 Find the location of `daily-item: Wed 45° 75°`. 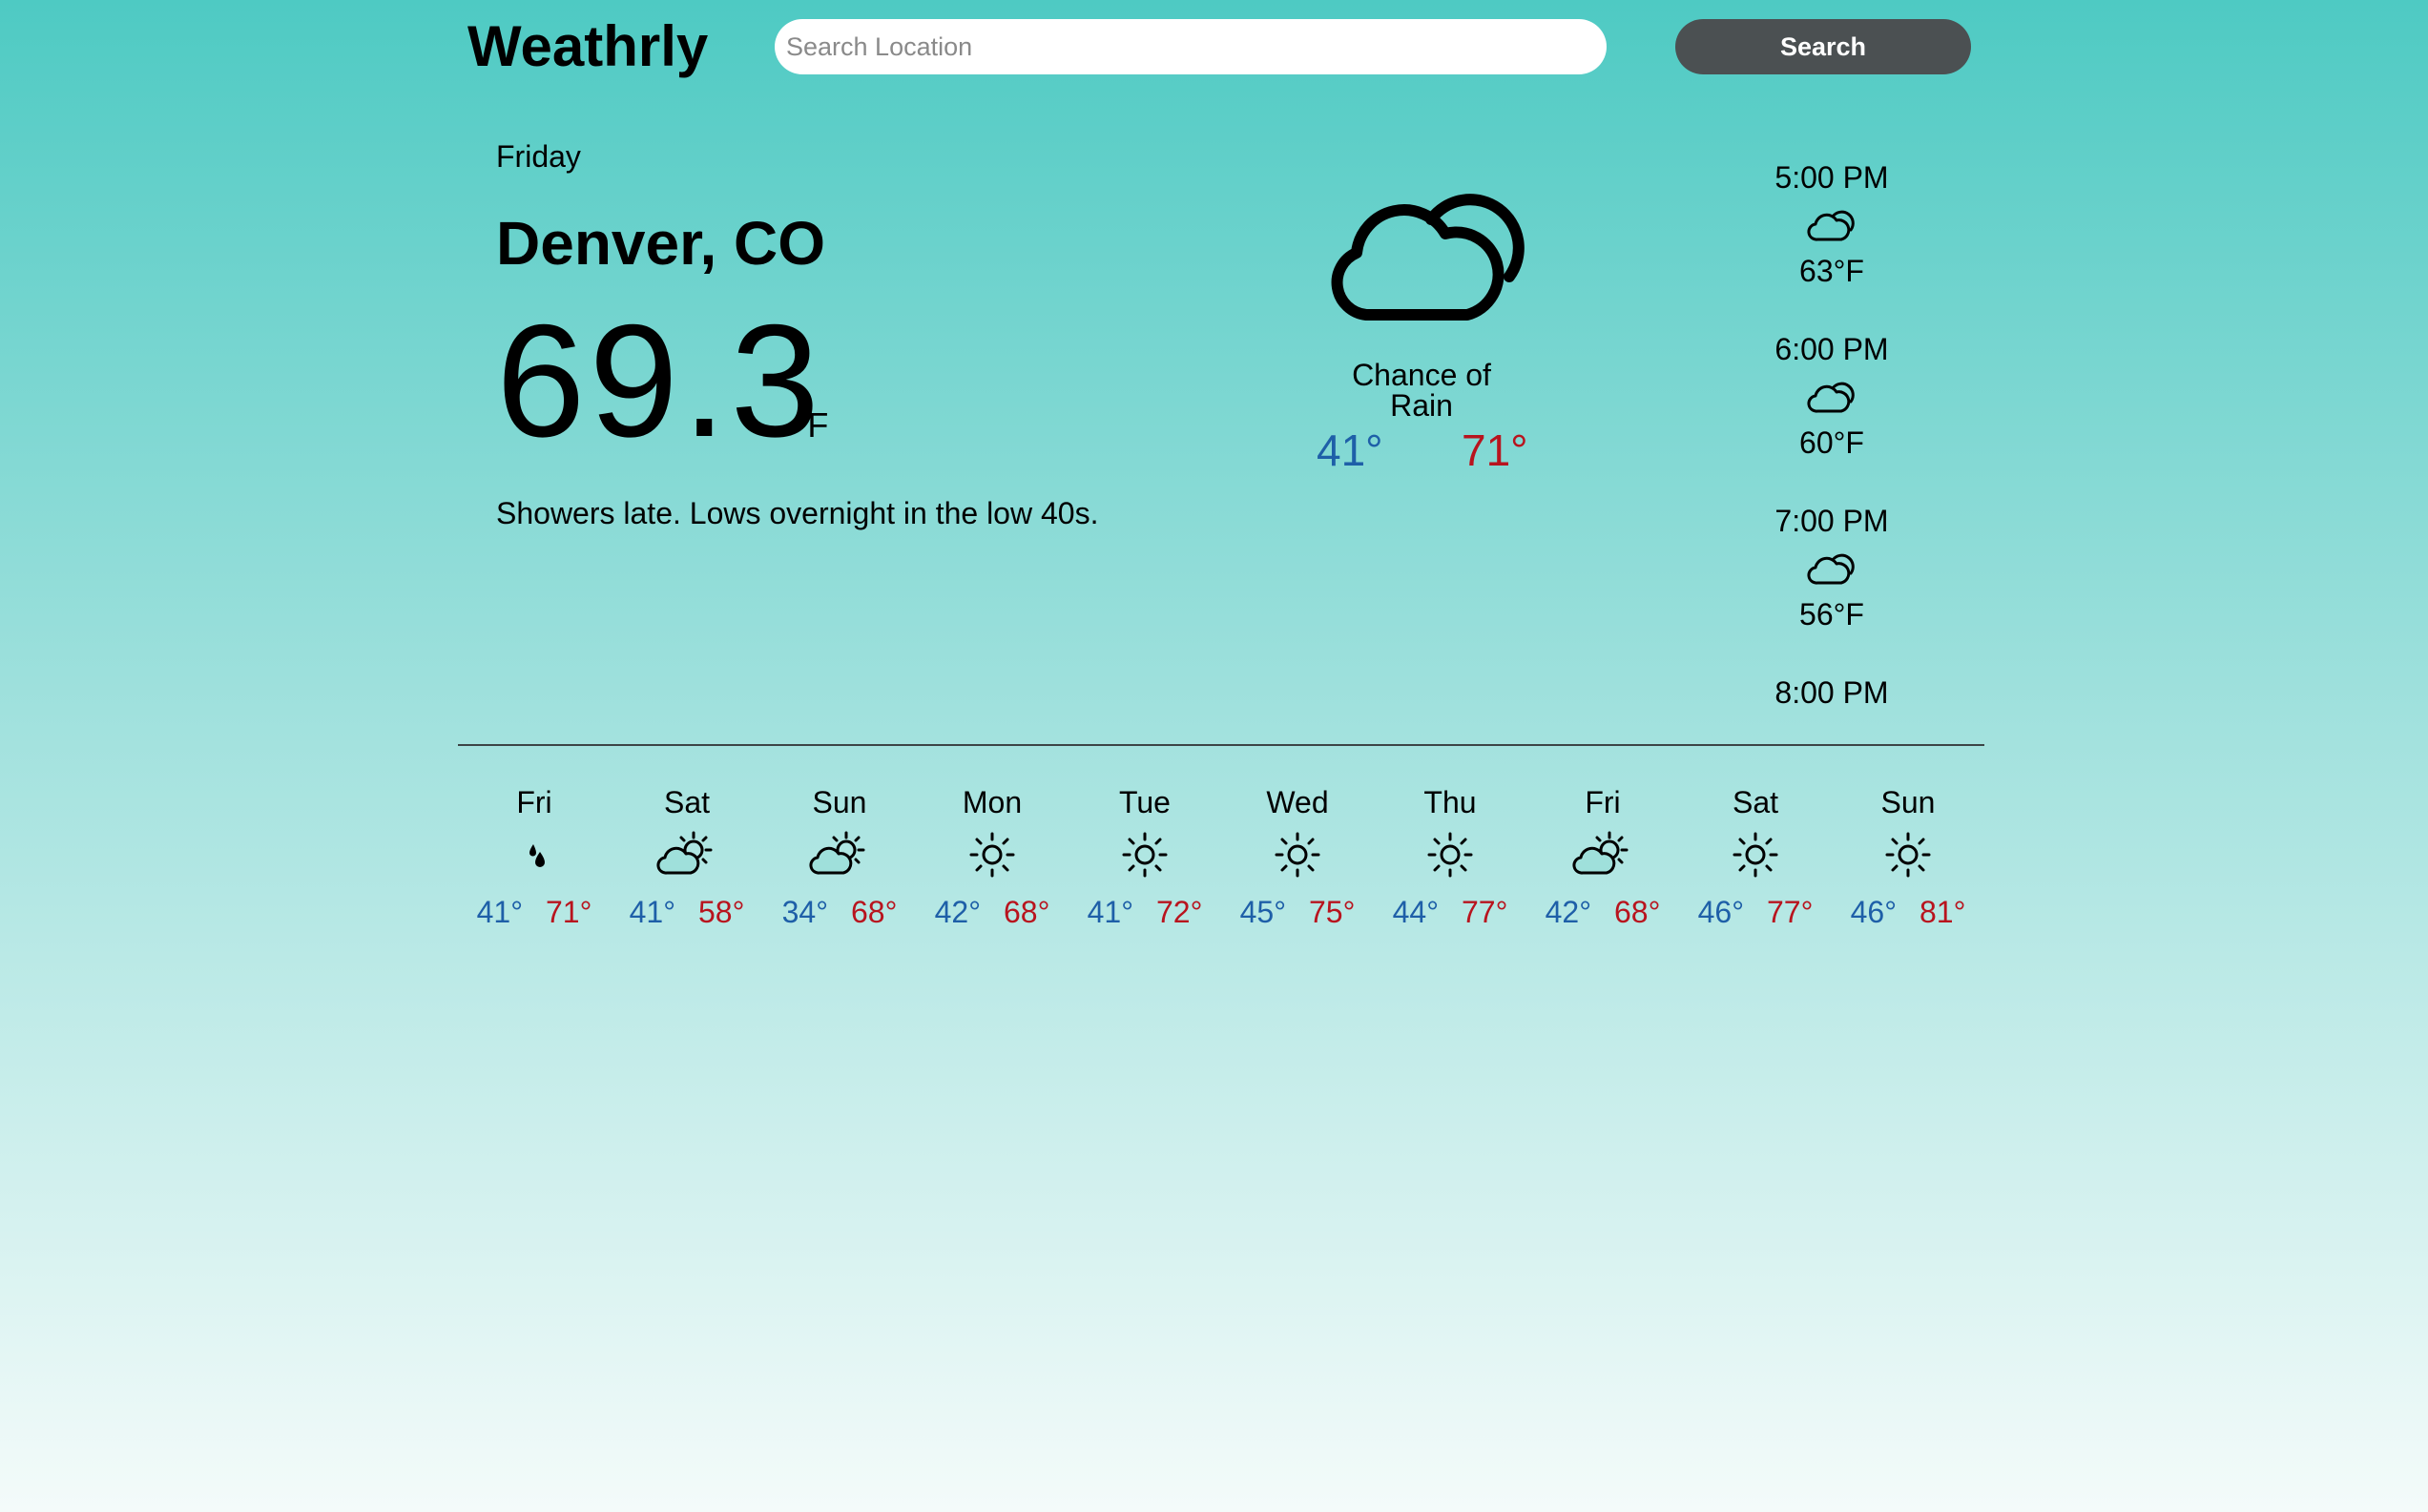

daily-item: Wed 45° 75° is located at coordinates (1297, 861).